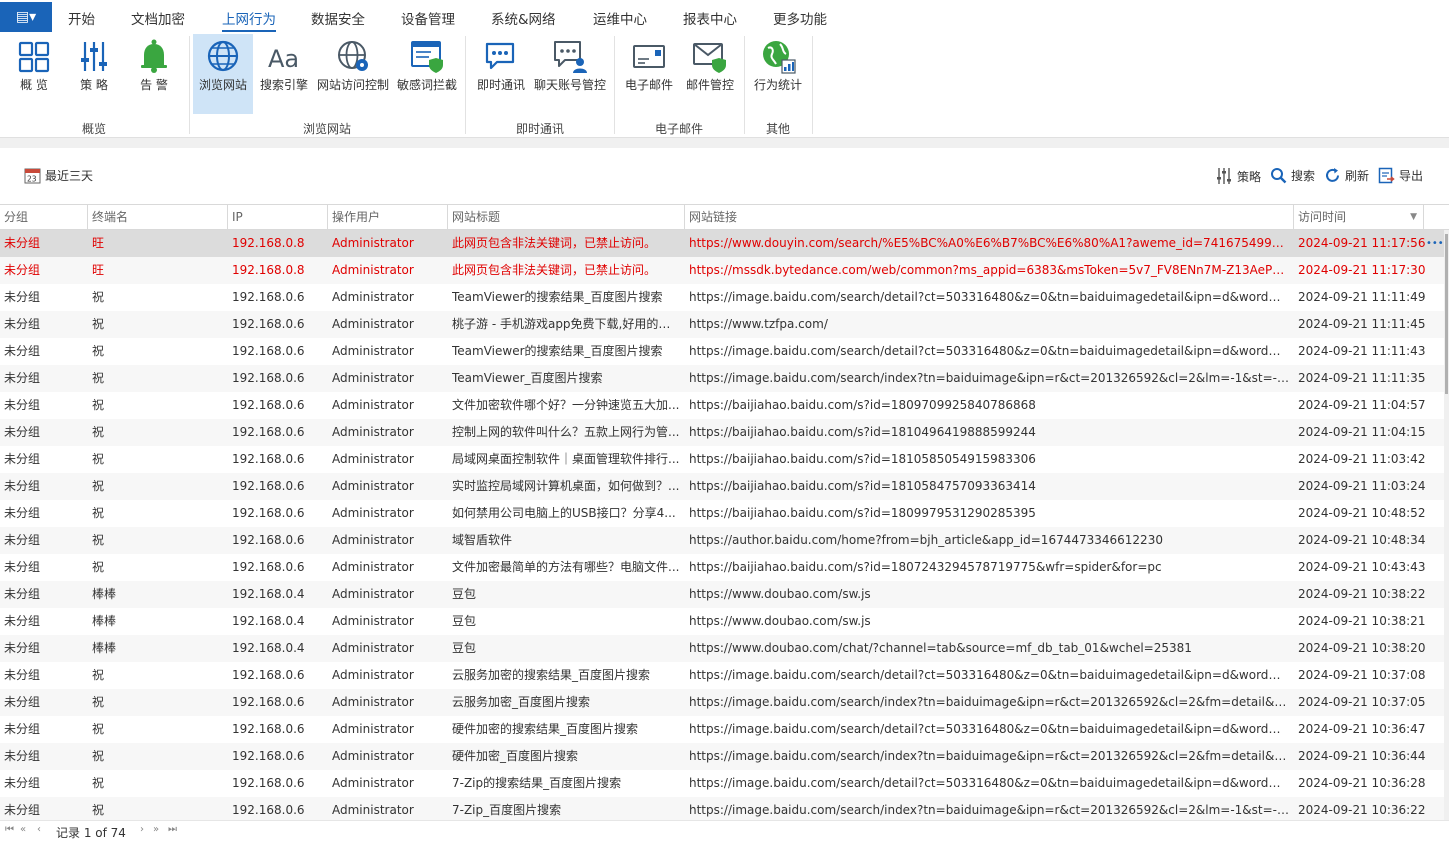  I want to click on alert-button: 告 警, so click(154, 74).